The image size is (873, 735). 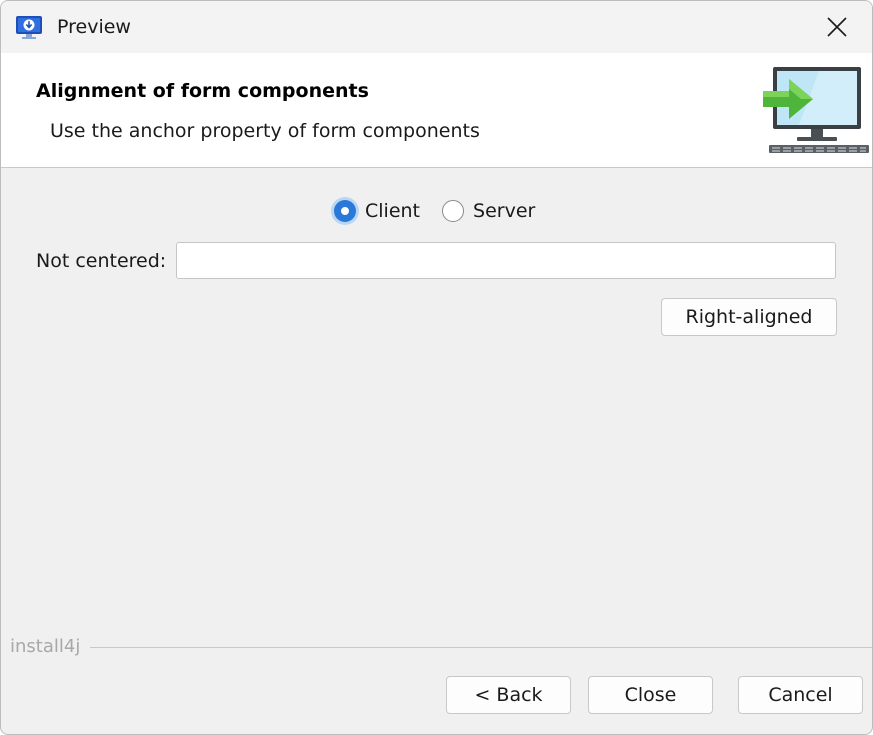 I want to click on radio-server: Server, so click(x=488, y=211).